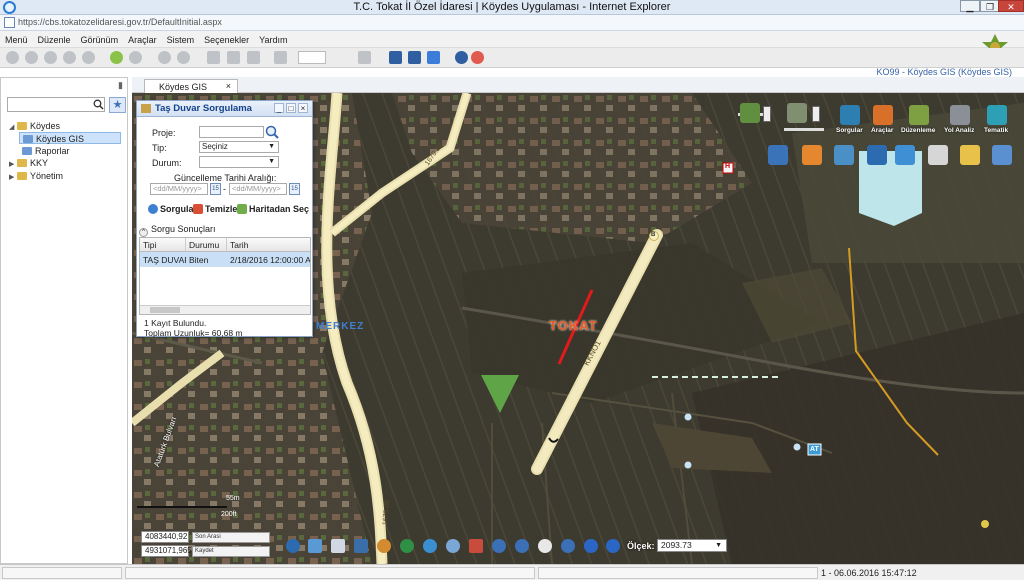 The width and height of the screenshot is (1024, 580). I want to click on add-icon, so click(50, 57).